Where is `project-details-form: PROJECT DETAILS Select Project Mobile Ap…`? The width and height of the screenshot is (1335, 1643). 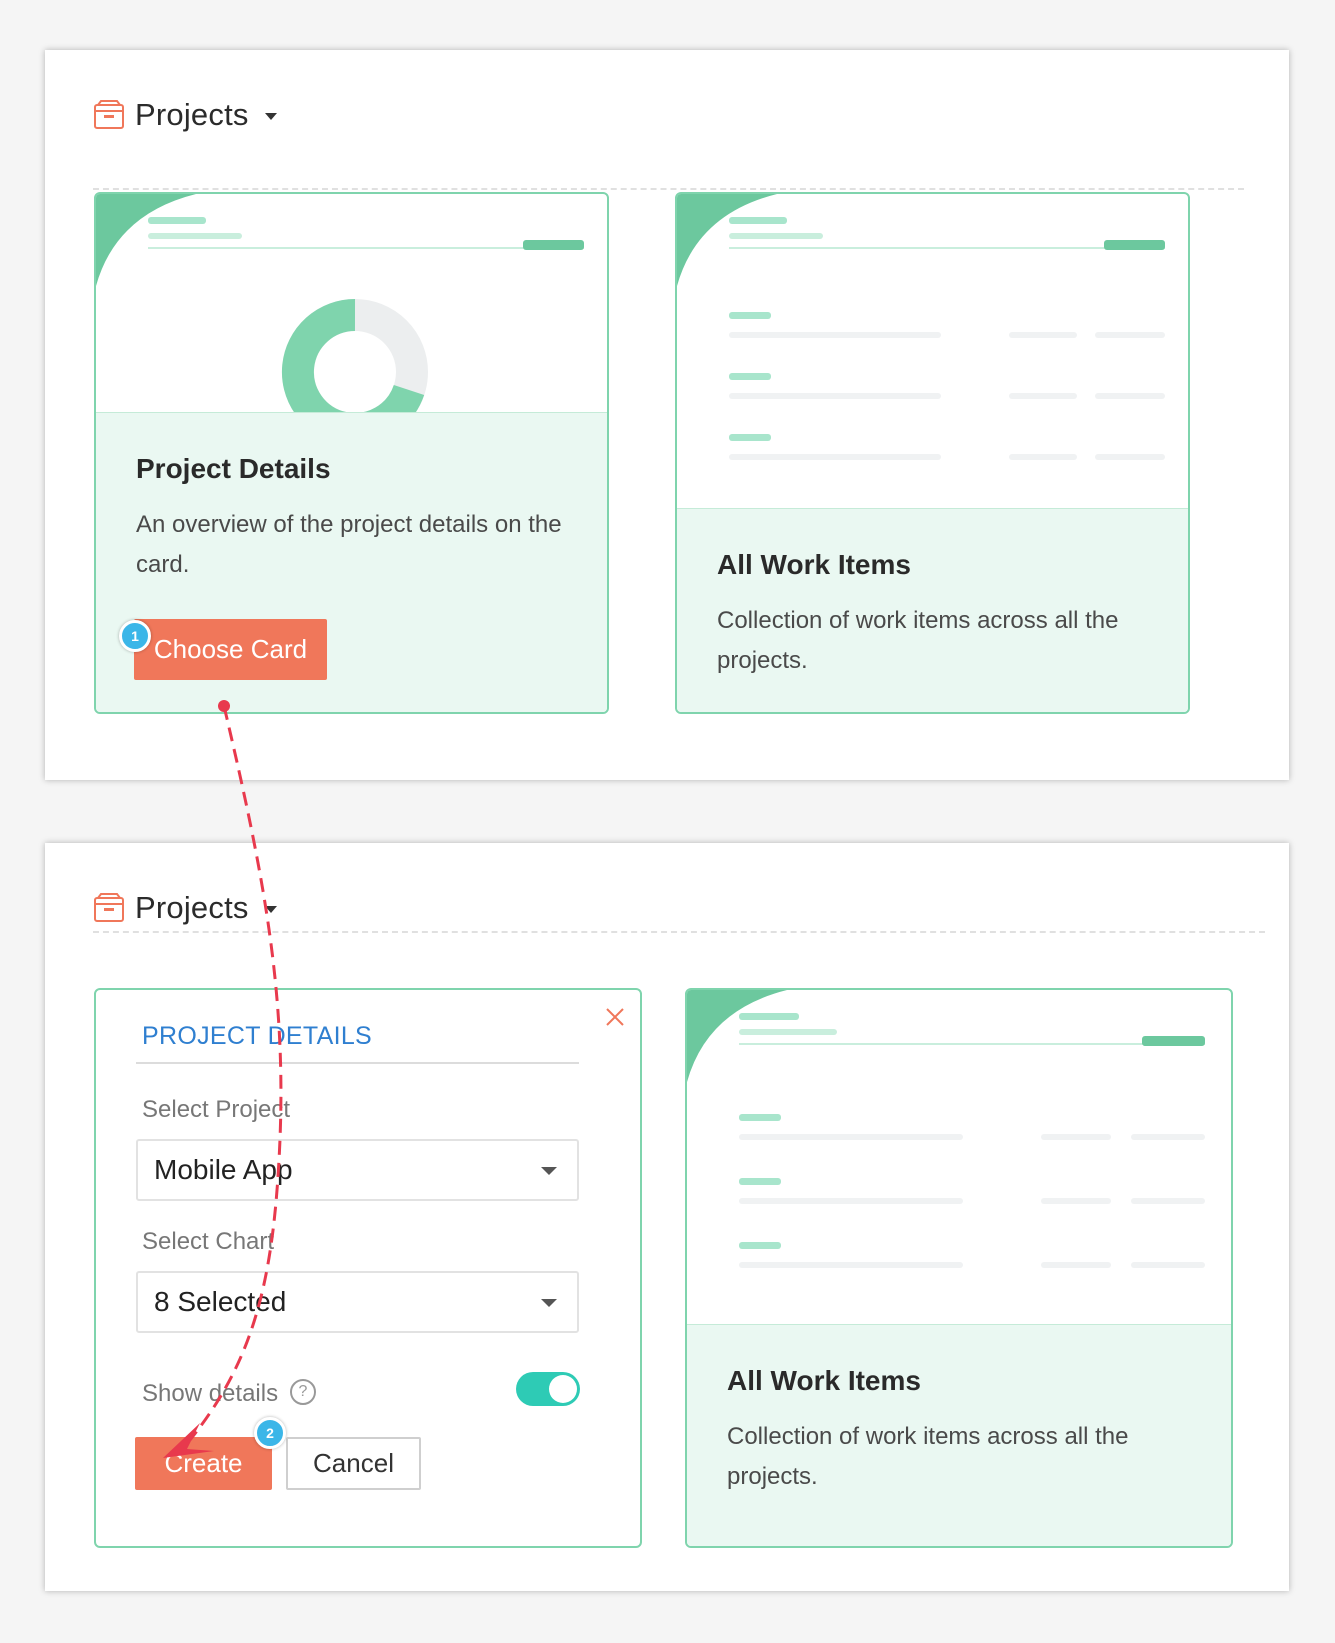
project-details-form: PROJECT DETAILS Select Project Mobile Ap… is located at coordinates (368, 1268).